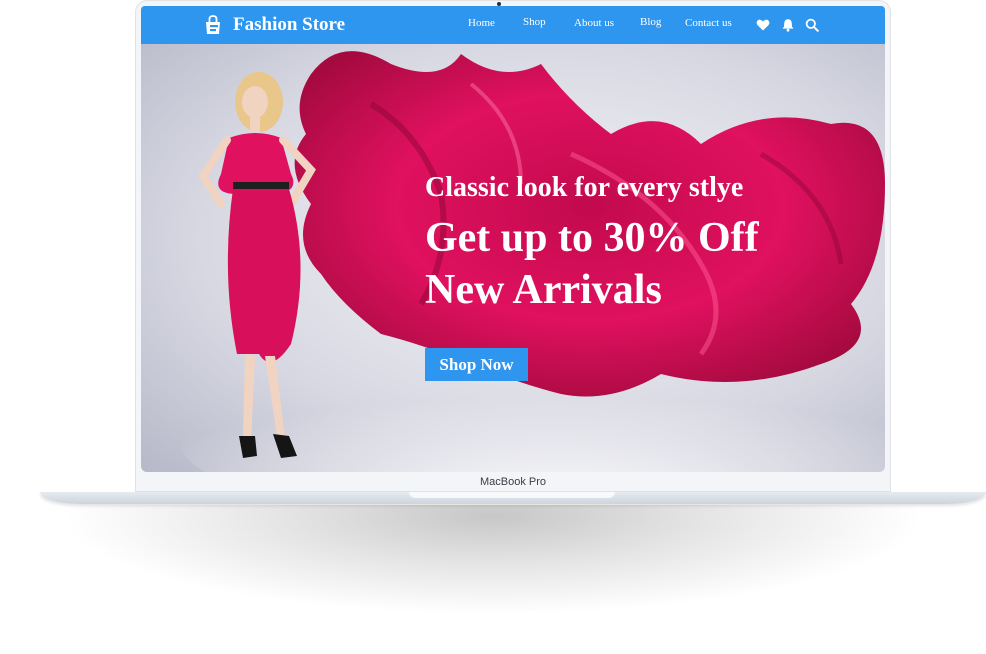 Image resolution: width=986 pixels, height=654 pixels. I want to click on nav-link-contact-us: Contact us, so click(708, 23).